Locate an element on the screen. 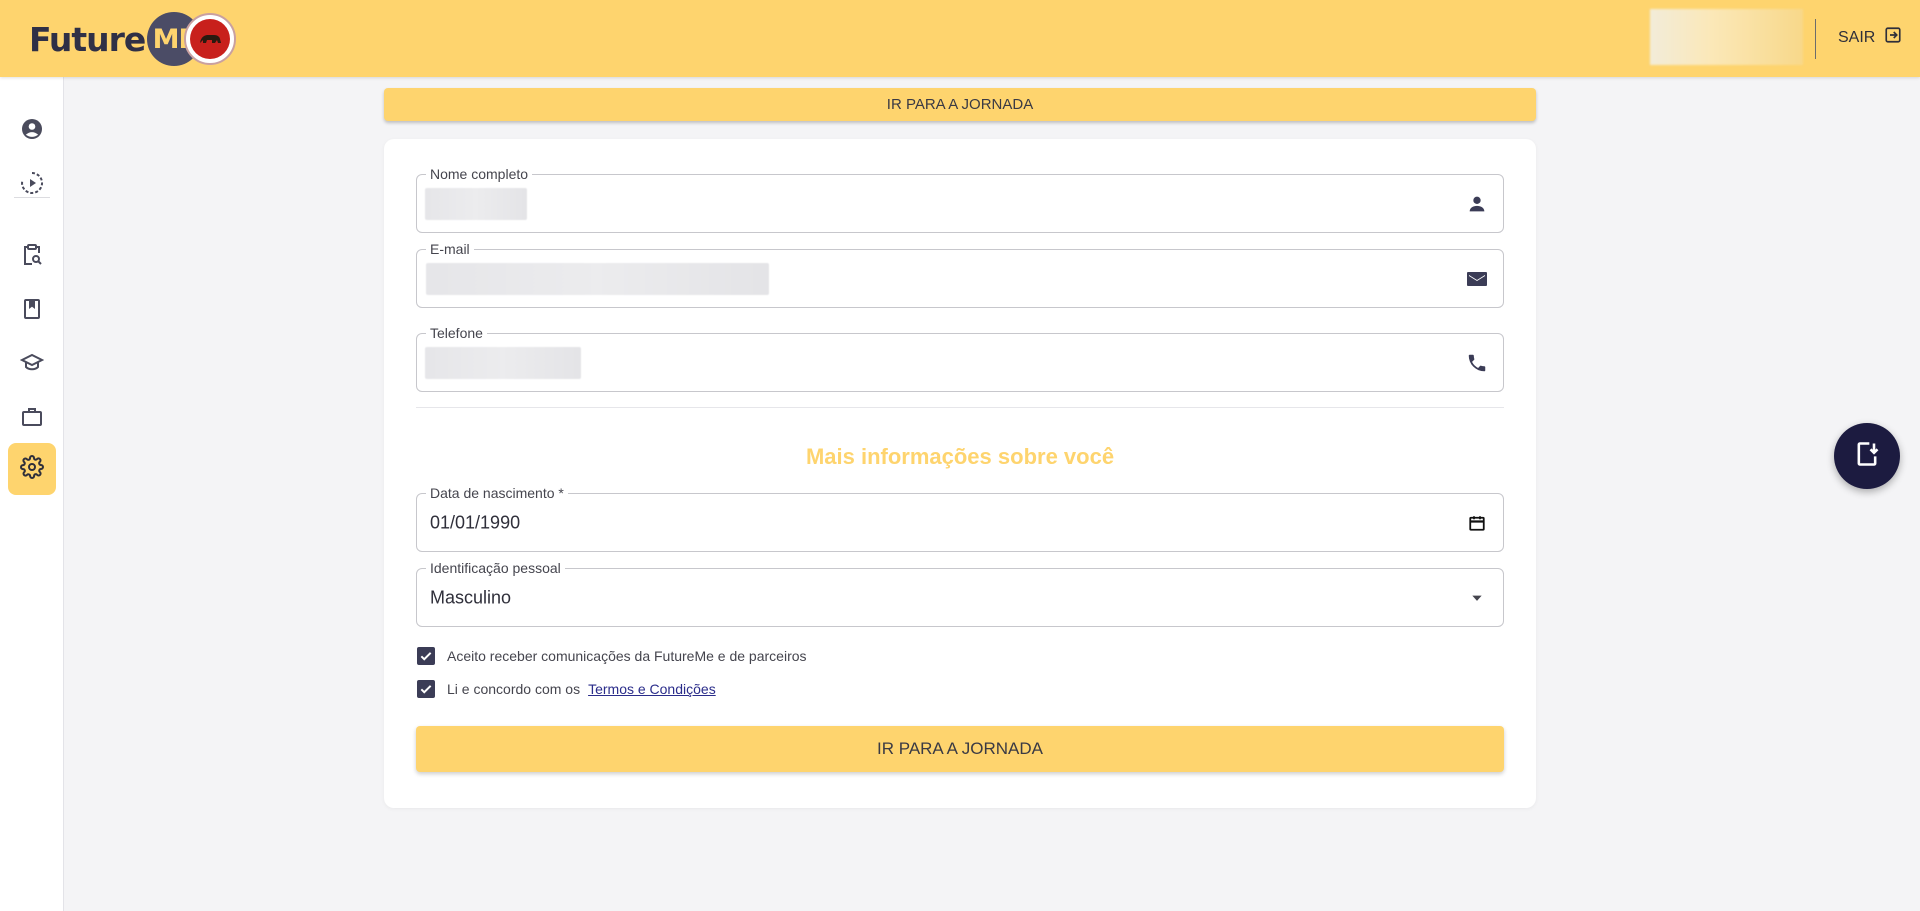 The height and width of the screenshot is (911, 1920). top-journey-button: IR PARA A JORNADA is located at coordinates (960, 104).